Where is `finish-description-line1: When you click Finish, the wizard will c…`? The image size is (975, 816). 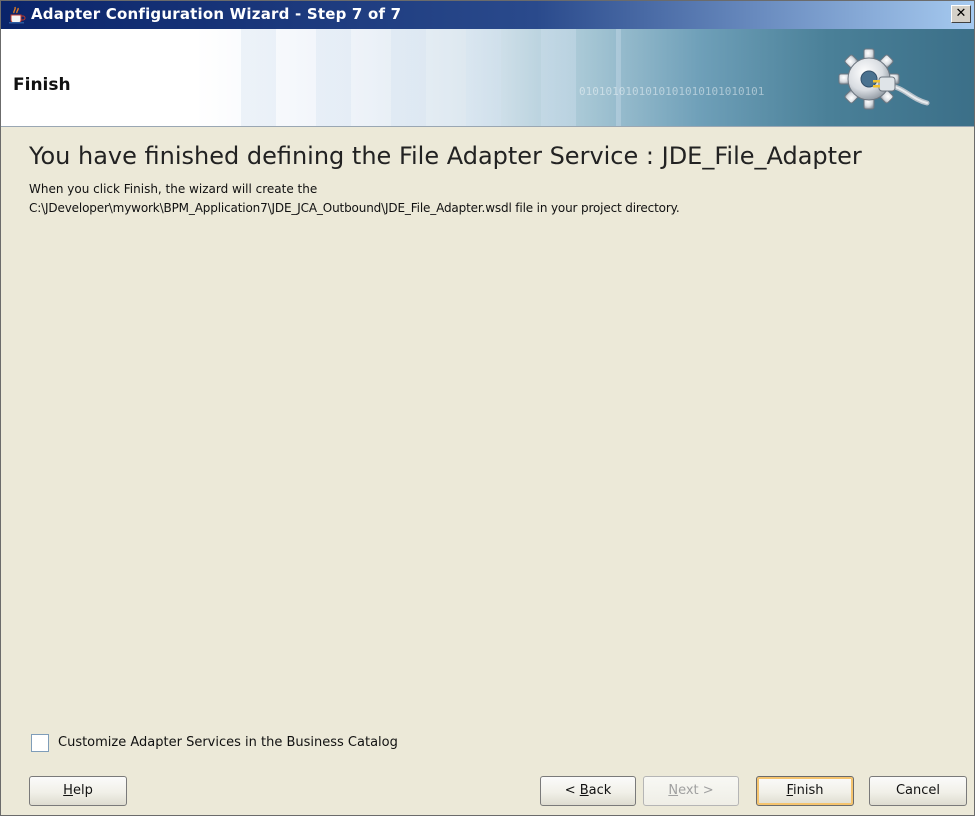
finish-description-line1: When you click Finish, the wizard will c… is located at coordinates (173, 189).